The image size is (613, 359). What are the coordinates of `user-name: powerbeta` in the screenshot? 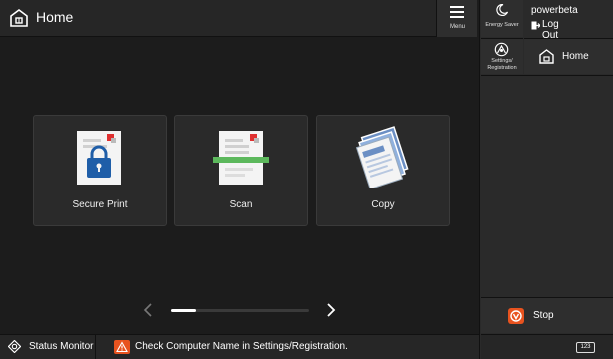 It's located at (554, 10).